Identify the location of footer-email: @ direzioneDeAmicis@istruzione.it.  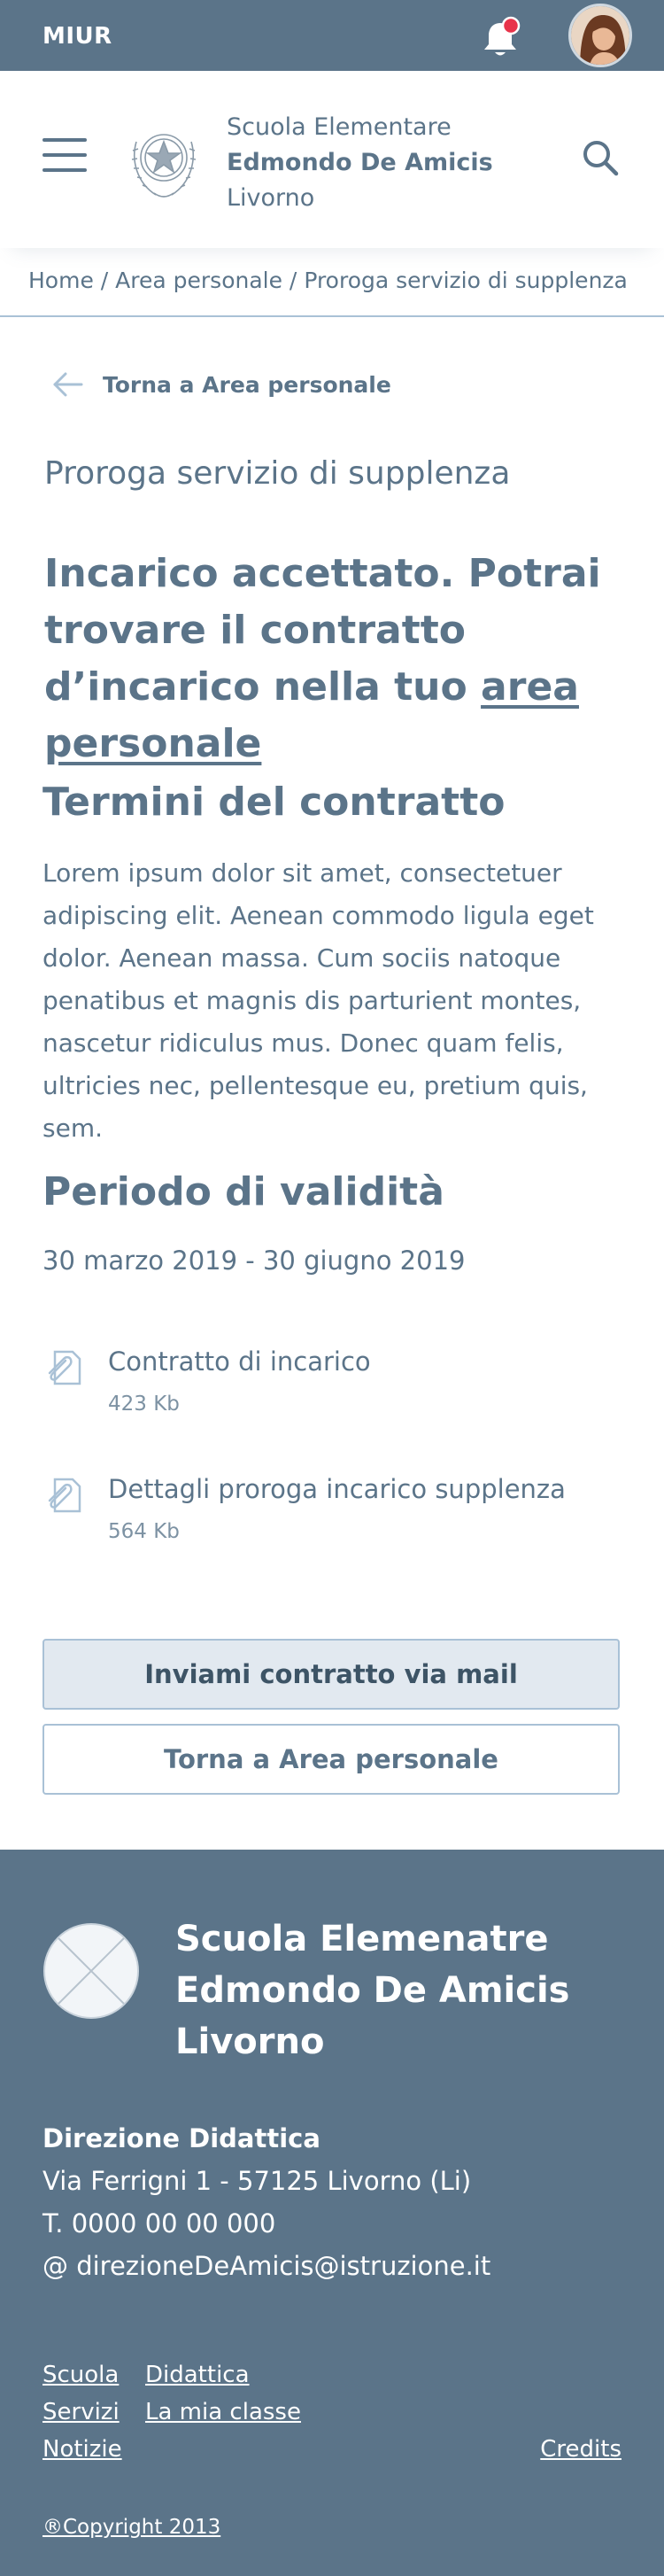
(266, 2266).